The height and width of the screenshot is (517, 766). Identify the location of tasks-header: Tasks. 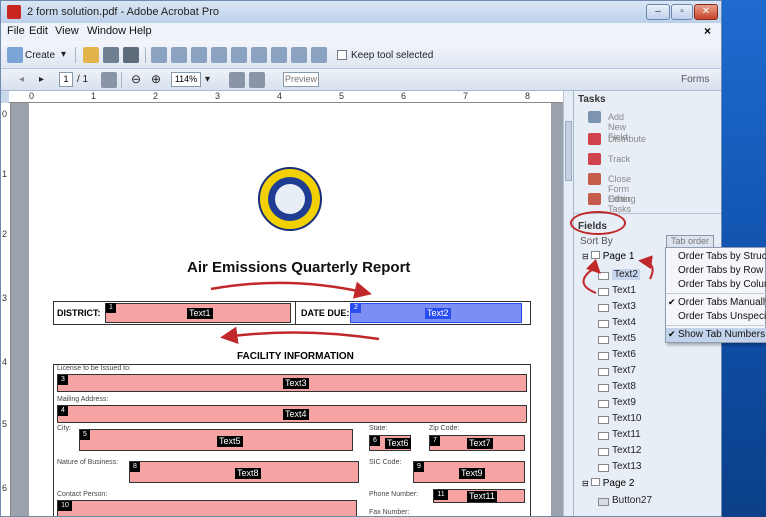
(592, 99).